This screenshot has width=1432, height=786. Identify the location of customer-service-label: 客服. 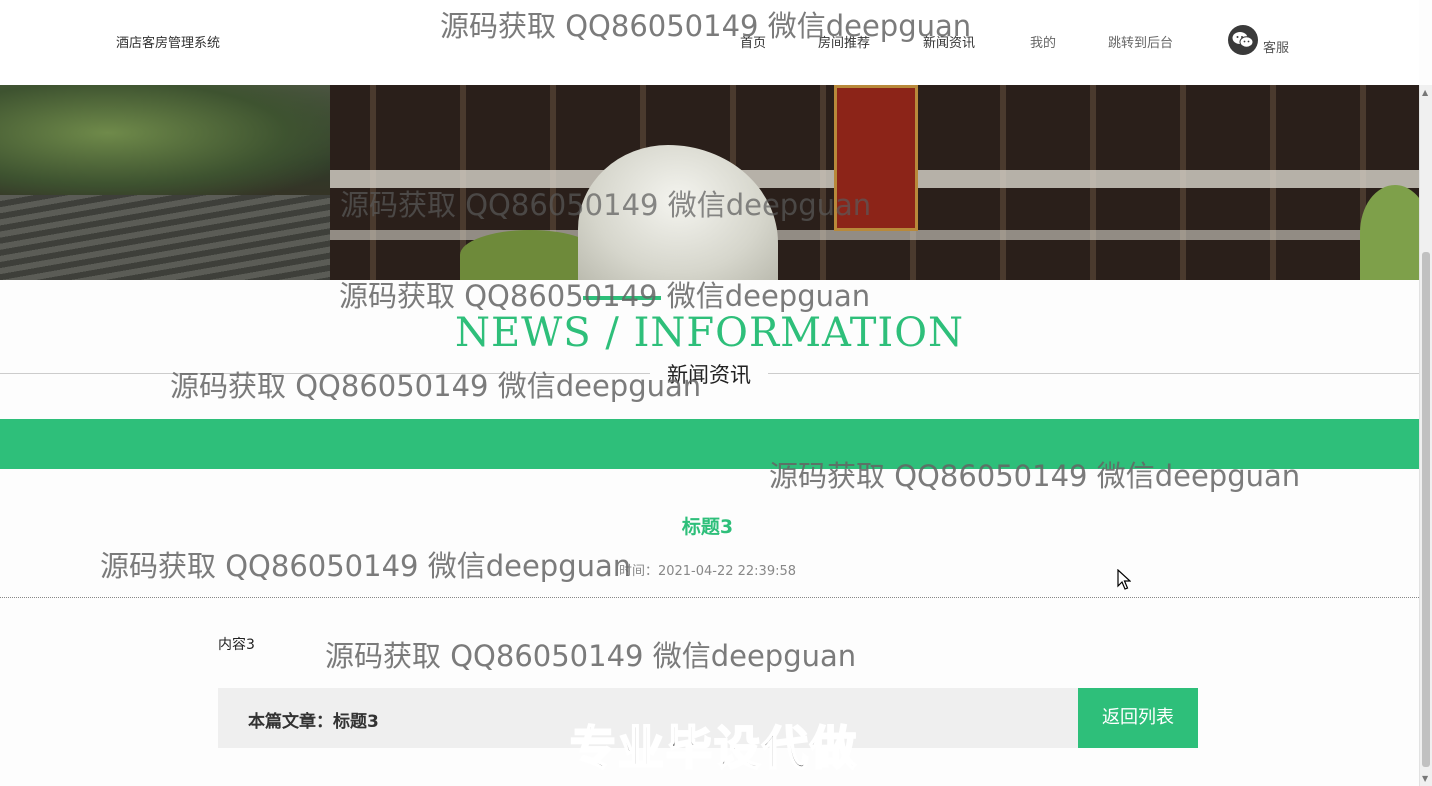
(1276, 48).